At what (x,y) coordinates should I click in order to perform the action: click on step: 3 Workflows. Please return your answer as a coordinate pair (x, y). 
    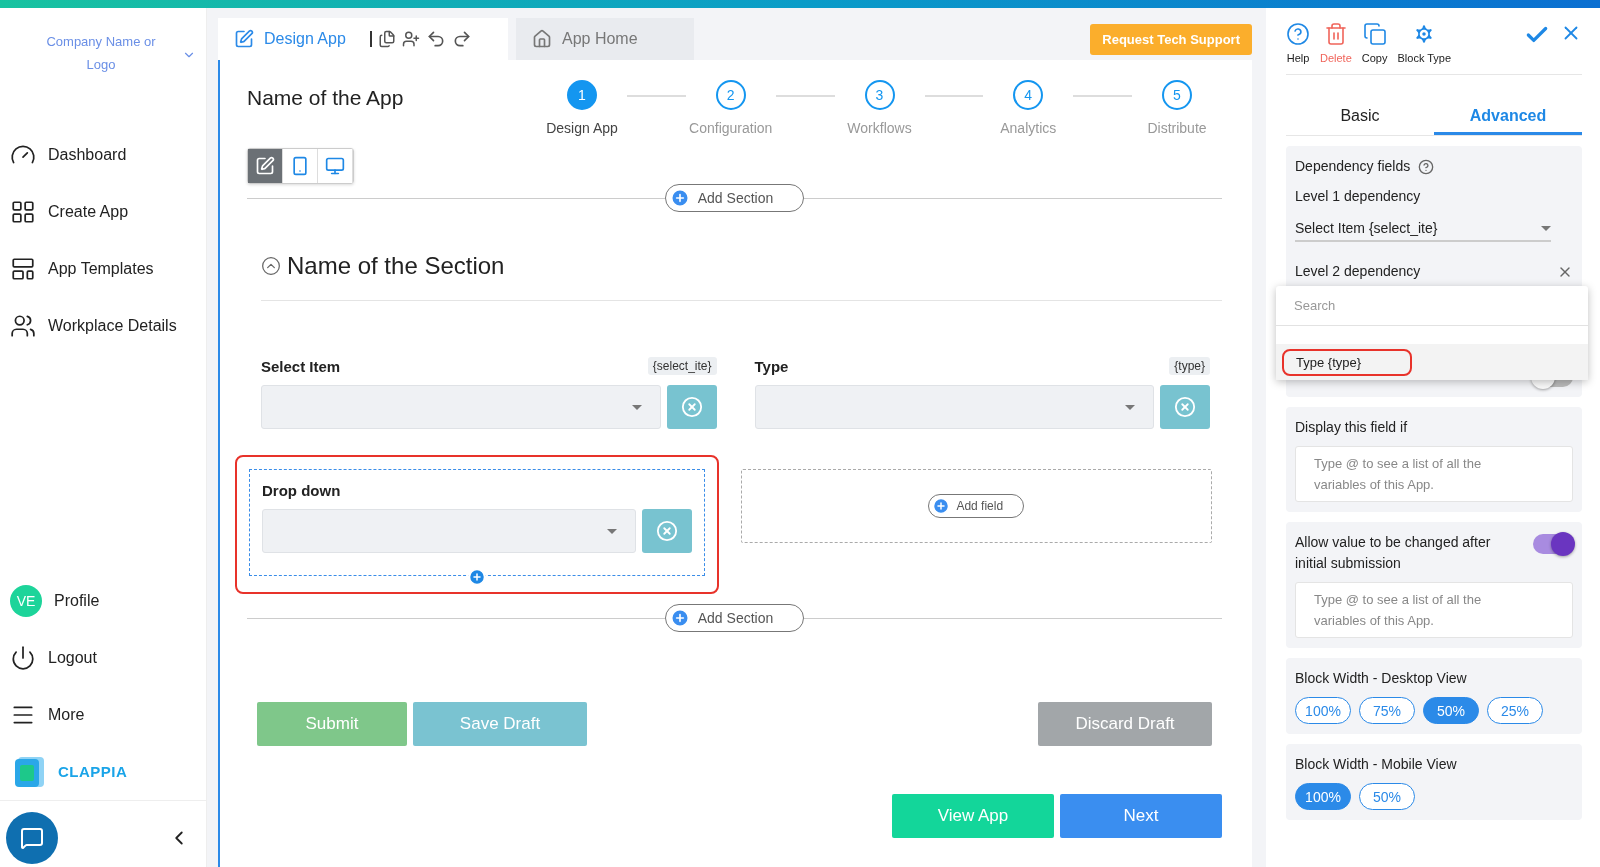
    Looking at the image, I should click on (879, 108).